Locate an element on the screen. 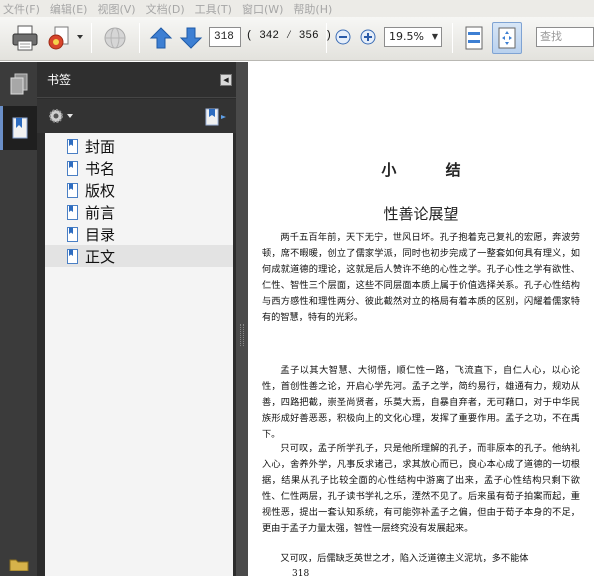 Image resolution: width=594 pixels, height=576 pixels. arrow-up-icon is located at coordinates (161, 38).